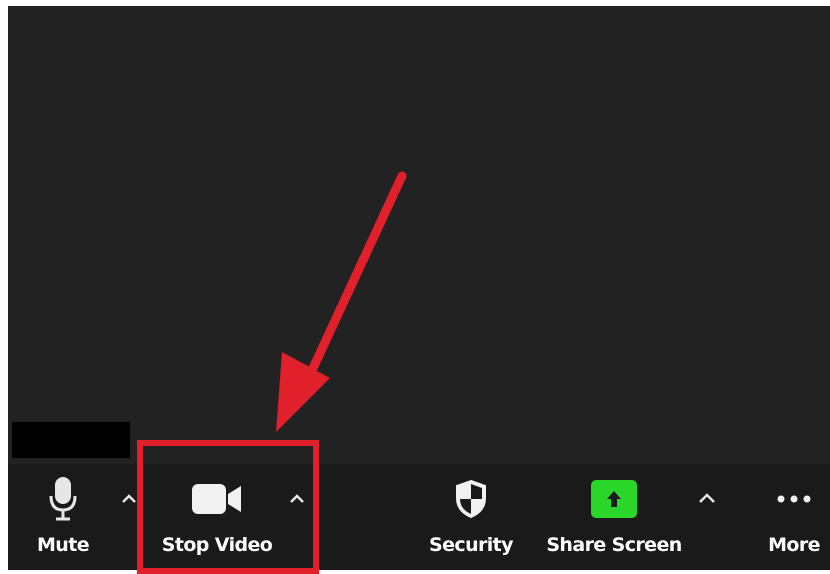 The image size is (830, 574). Describe the element at coordinates (794, 499) in the screenshot. I see `more-dots-icon` at that location.